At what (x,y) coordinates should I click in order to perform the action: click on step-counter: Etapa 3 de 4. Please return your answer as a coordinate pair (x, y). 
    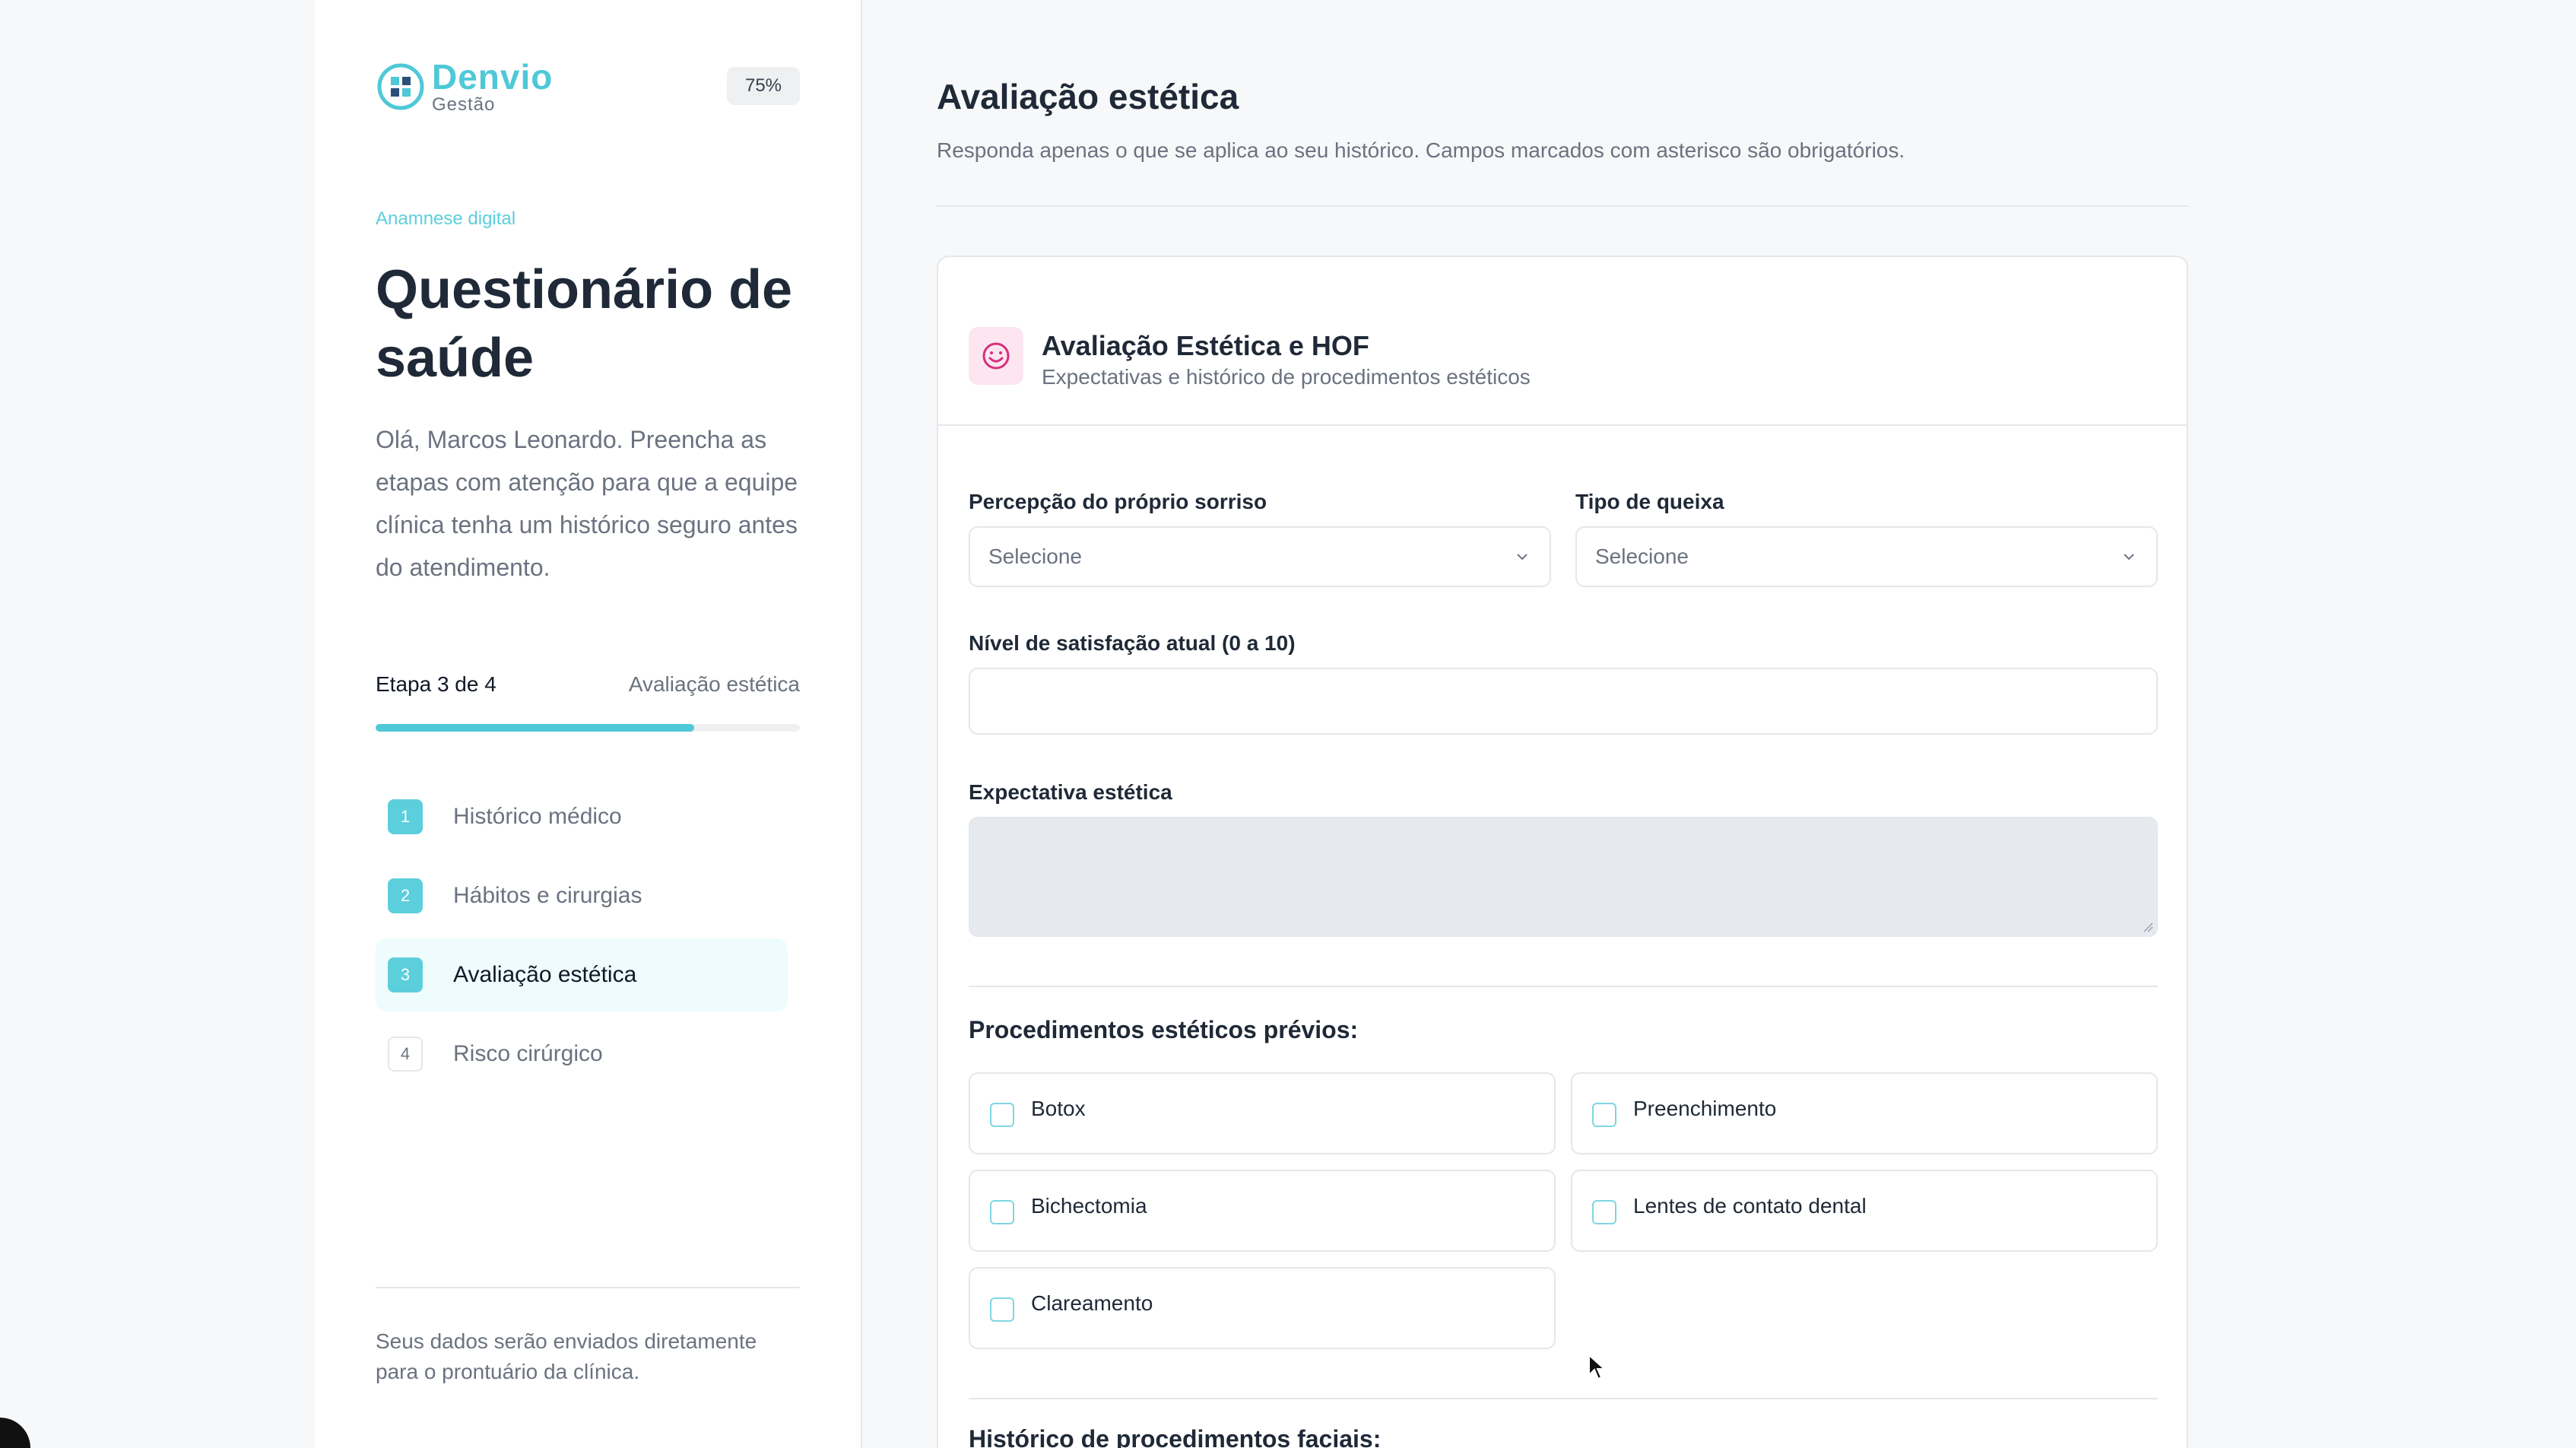
    Looking at the image, I should click on (436, 684).